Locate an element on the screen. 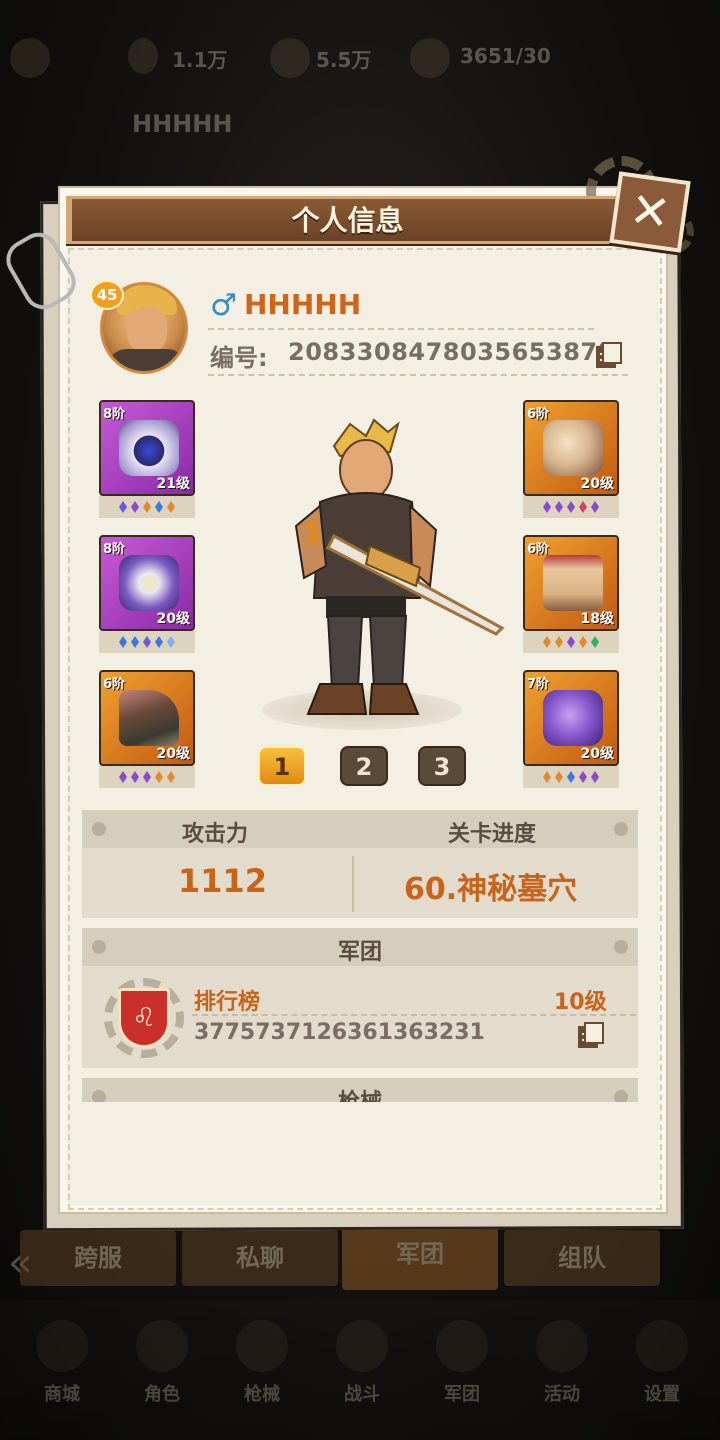  armor-icon is located at coordinates (149, 583).